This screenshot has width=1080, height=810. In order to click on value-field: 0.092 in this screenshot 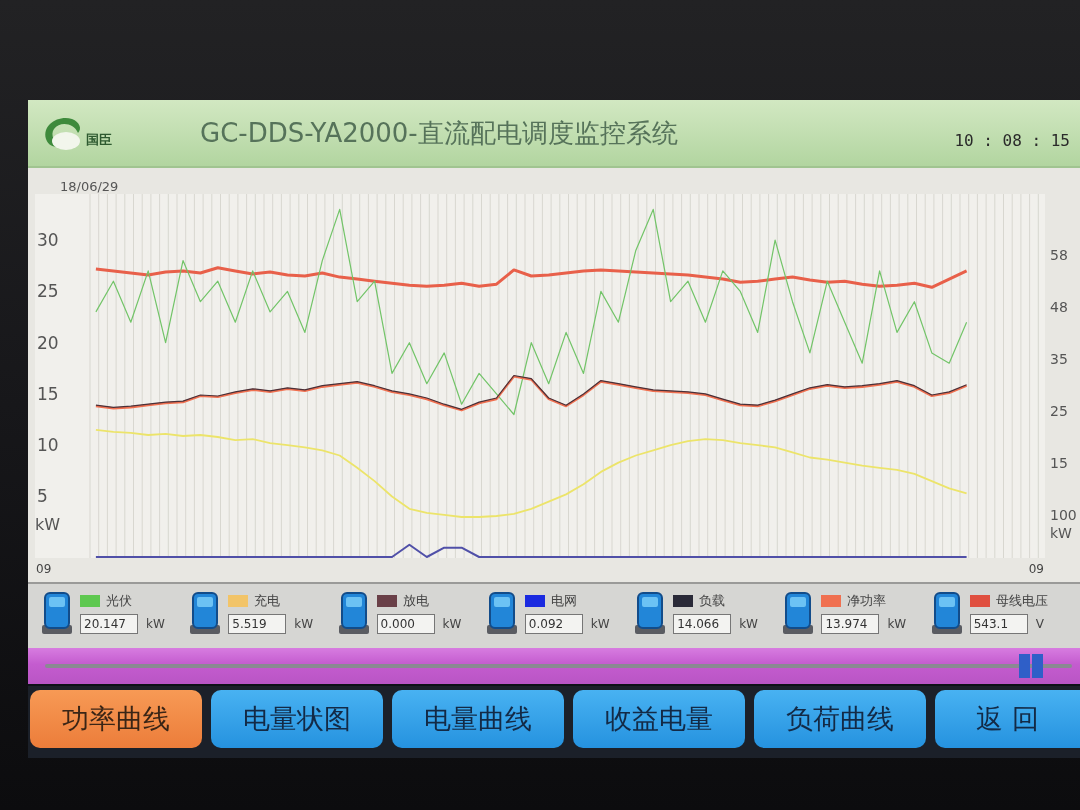, I will do `click(553, 624)`.